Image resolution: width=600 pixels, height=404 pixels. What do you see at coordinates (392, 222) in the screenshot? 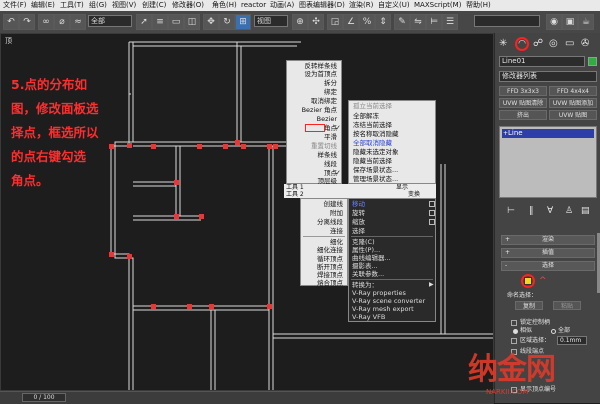
I see `menu-item-scale: 缩放` at bounding box center [392, 222].